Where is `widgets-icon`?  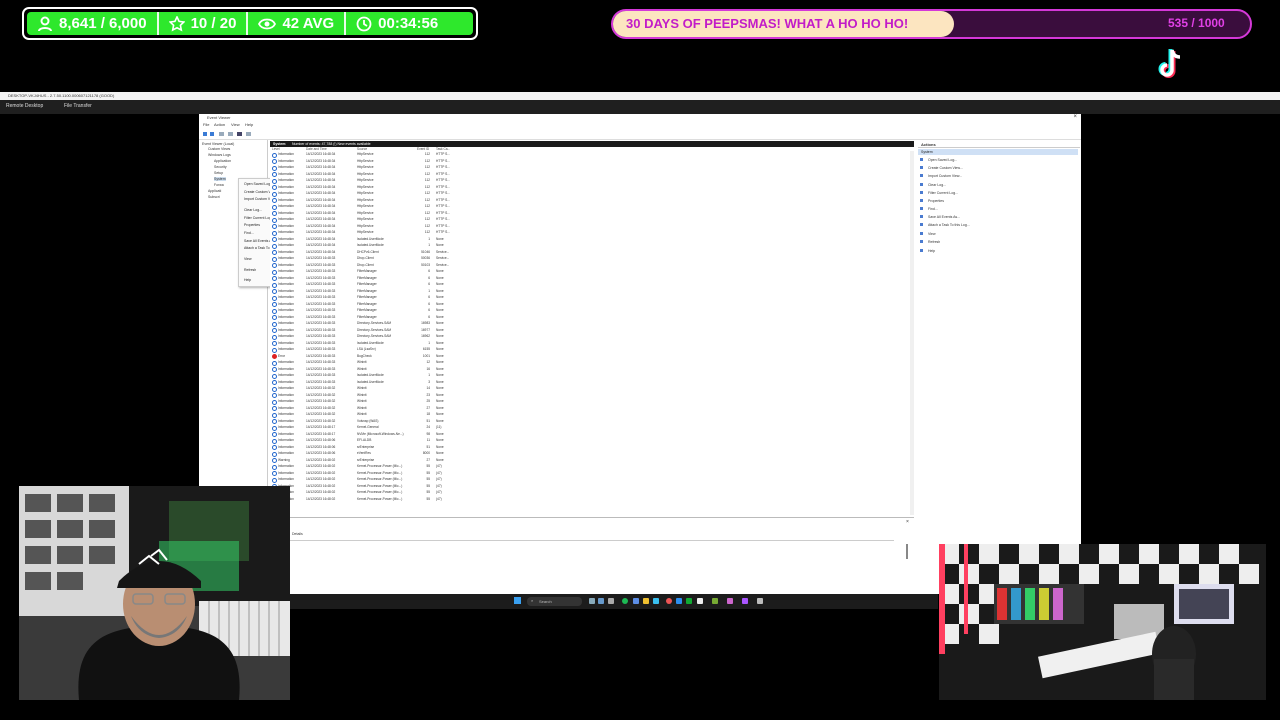 widgets-icon is located at coordinates (601, 601).